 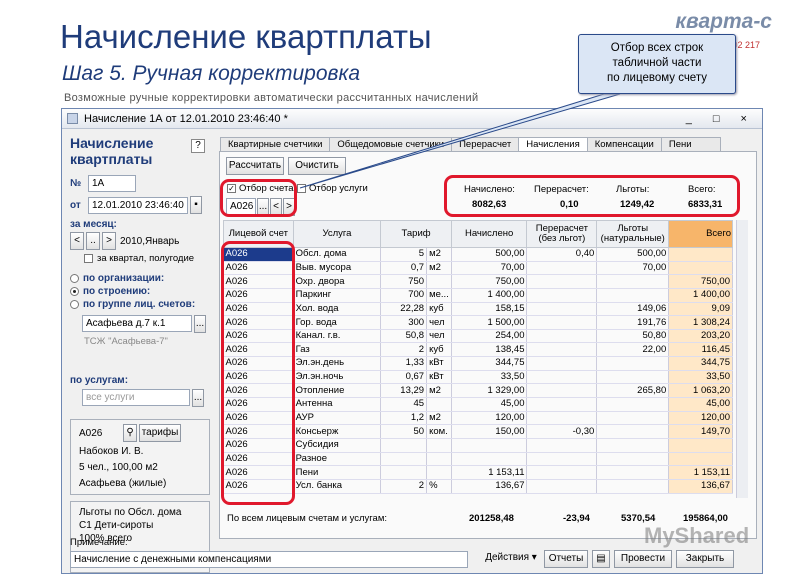 What do you see at coordinates (255, 166) in the screenshot?
I see `calculate-button: Рассчитать` at bounding box center [255, 166].